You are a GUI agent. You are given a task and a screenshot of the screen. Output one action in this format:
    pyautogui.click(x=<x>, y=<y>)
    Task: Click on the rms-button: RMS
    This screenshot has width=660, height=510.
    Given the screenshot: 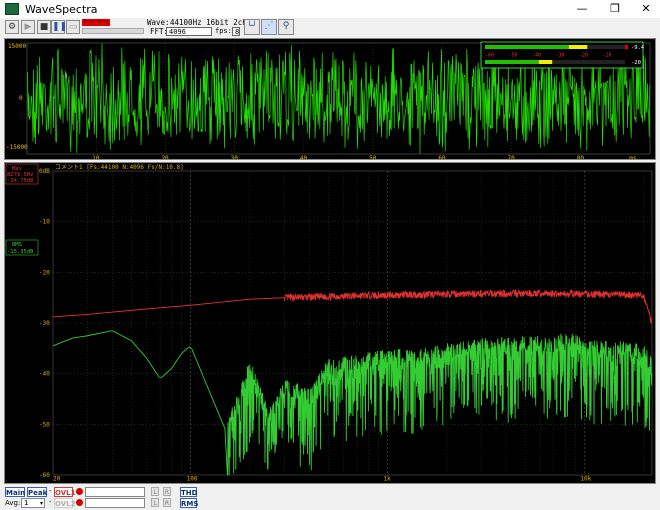 What is the action you would take?
    pyautogui.click(x=189, y=503)
    